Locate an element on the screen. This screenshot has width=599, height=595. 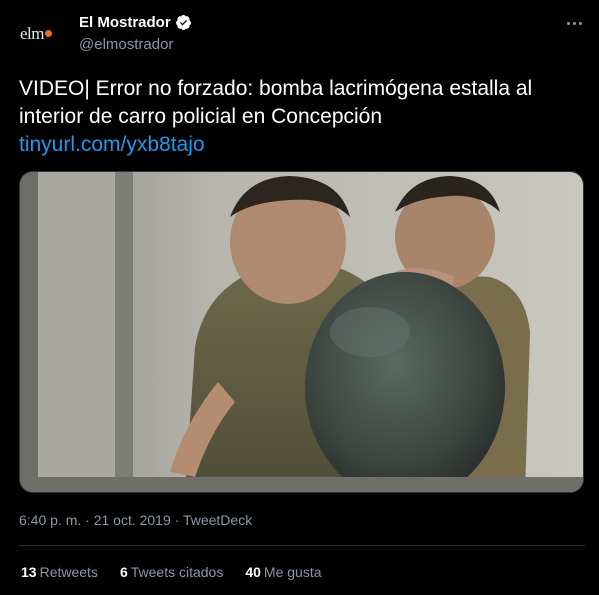
tweet-link: tinyurl.com/yxb8tajo is located at coordinates (301, 145).